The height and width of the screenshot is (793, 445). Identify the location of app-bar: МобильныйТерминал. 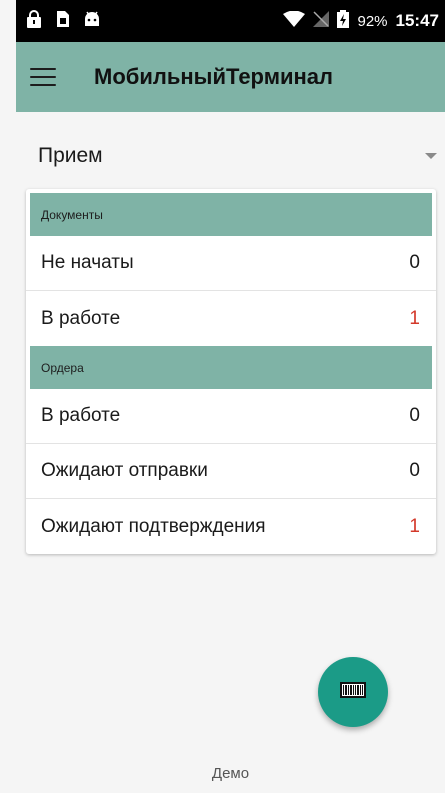
(230, 77).